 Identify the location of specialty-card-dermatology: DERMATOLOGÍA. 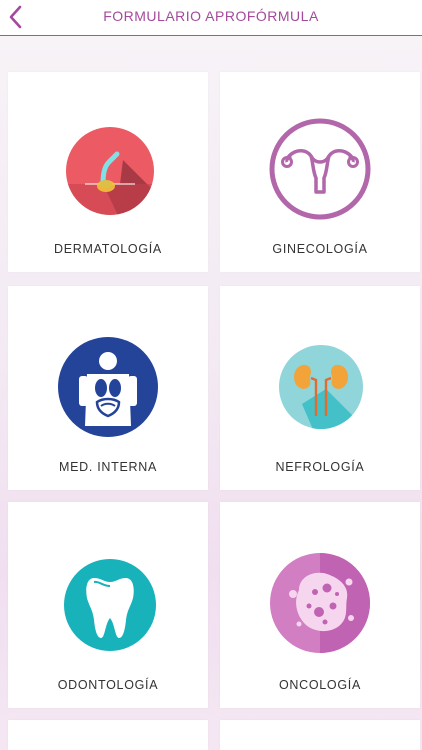
(108, 172).